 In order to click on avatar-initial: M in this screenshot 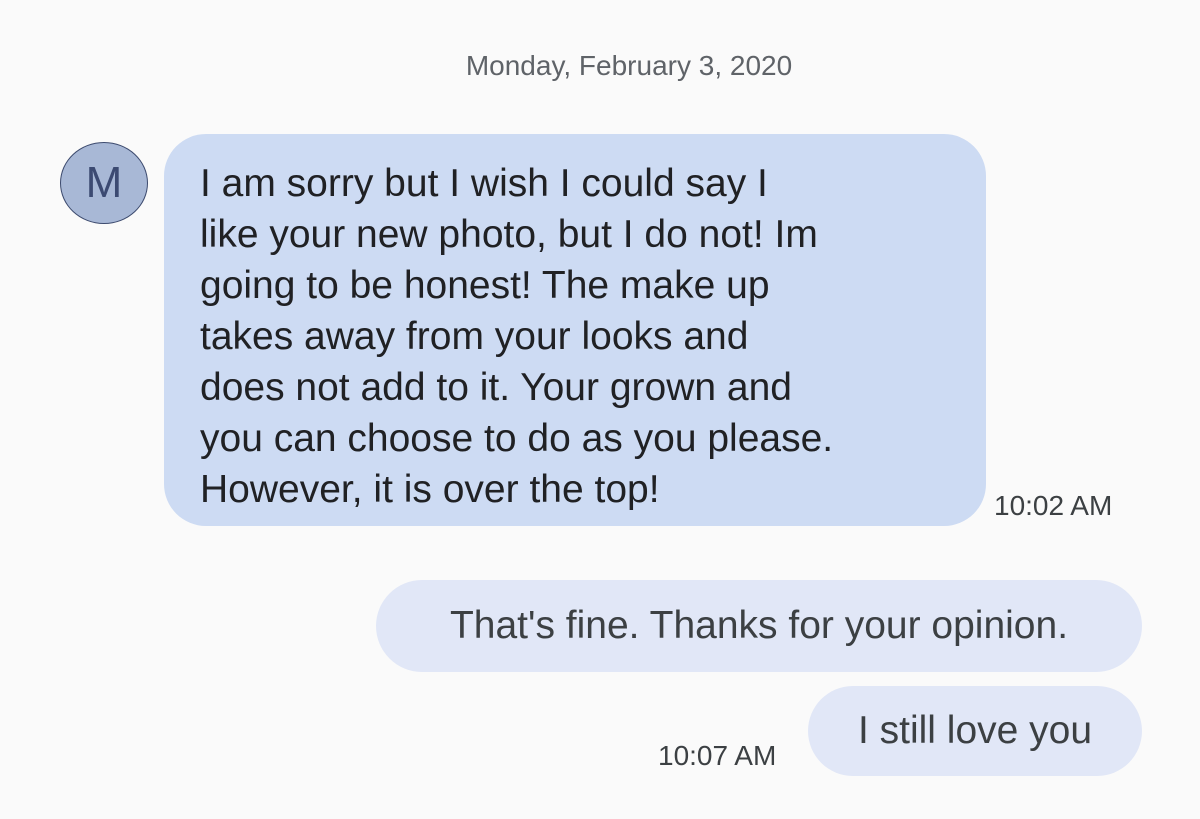, I will do `click(104, 182)`.